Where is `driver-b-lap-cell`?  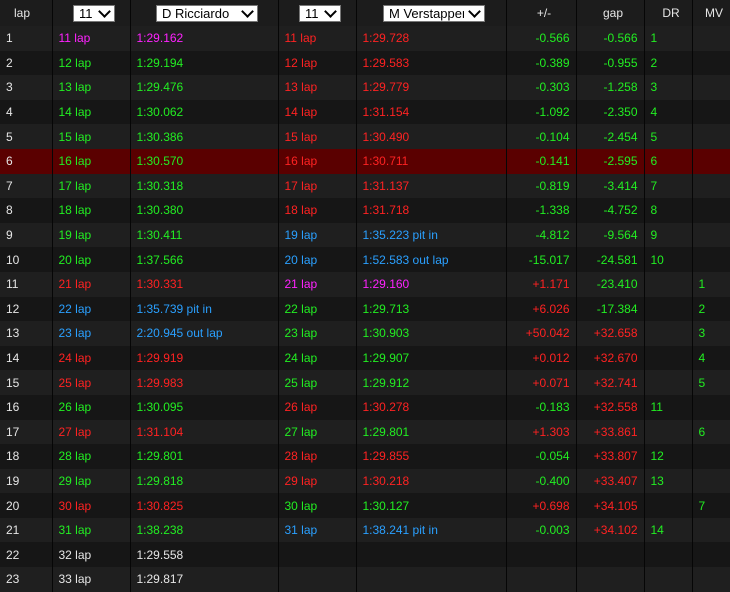 driver-b-lap-cell is located at coordinates (317, 555).